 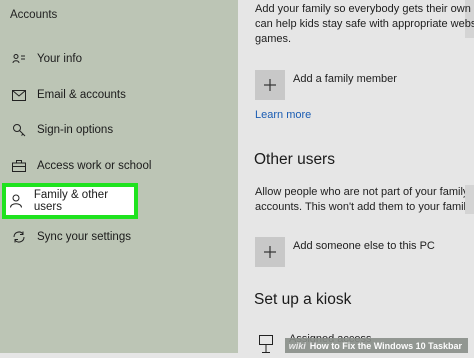 What do you see at coordinates (294, 159) in the screenshot?
I see `other-users-title: Other users` at bounding box center [294, 159].